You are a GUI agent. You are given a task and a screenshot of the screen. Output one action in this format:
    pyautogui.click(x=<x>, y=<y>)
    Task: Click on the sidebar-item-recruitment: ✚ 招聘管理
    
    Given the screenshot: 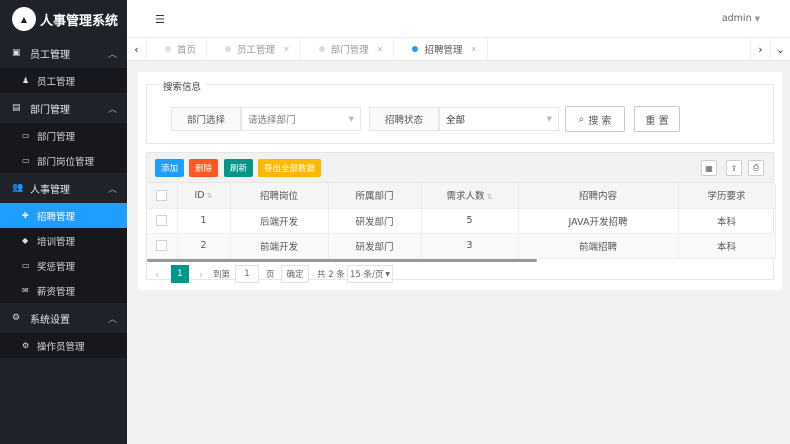 What is the action you would take?
    pyautogui.click(x=63, y=215)
    